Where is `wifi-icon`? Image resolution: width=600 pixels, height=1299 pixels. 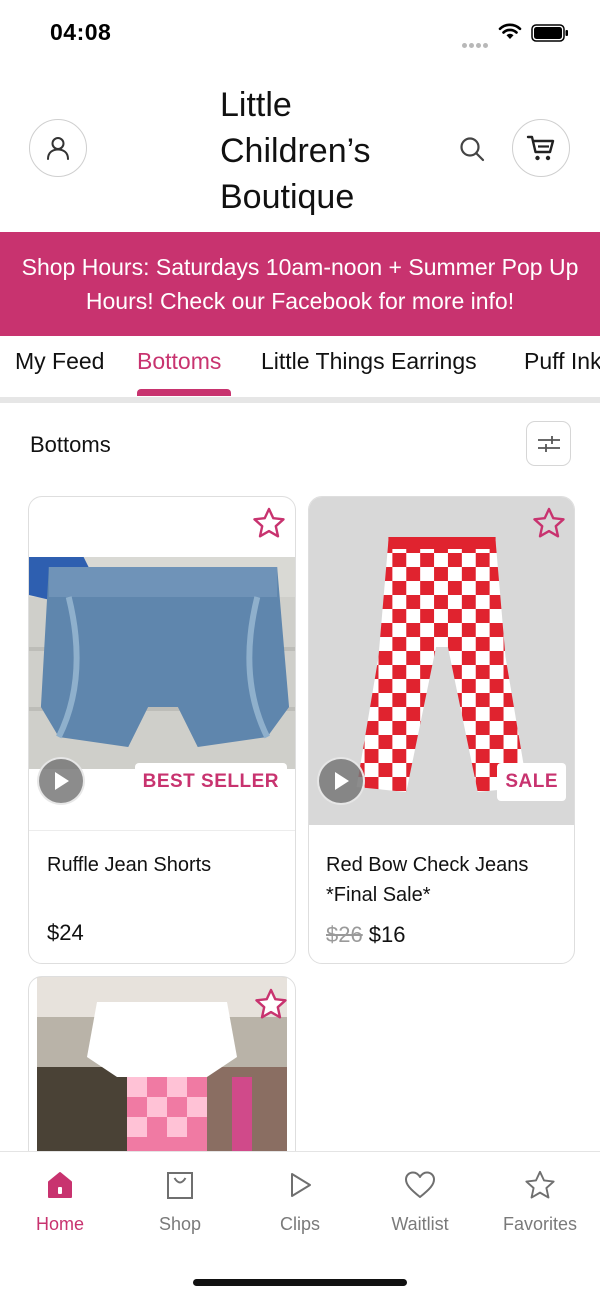
wifi-icon is located at coordinates (510, 31).